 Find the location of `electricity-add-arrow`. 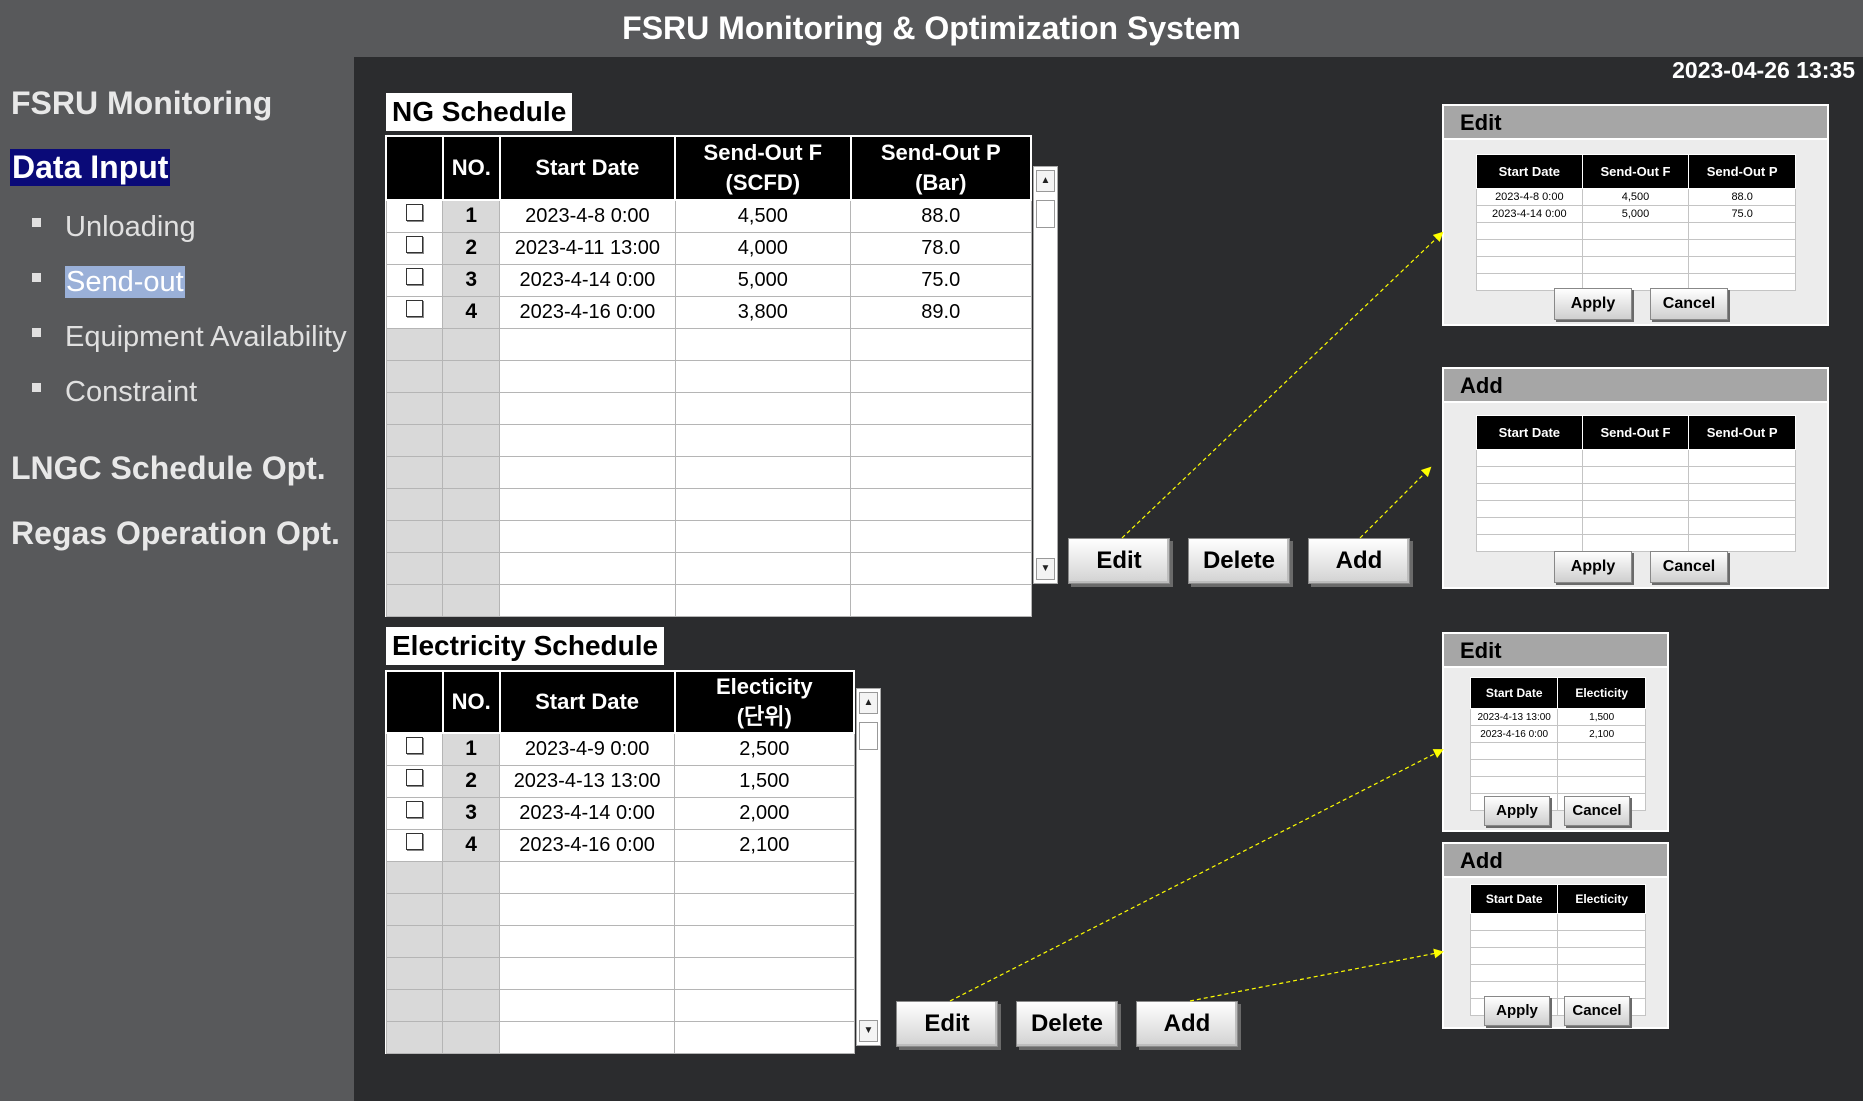

electricity-add-arrow is located at coordinates (1316, 975).